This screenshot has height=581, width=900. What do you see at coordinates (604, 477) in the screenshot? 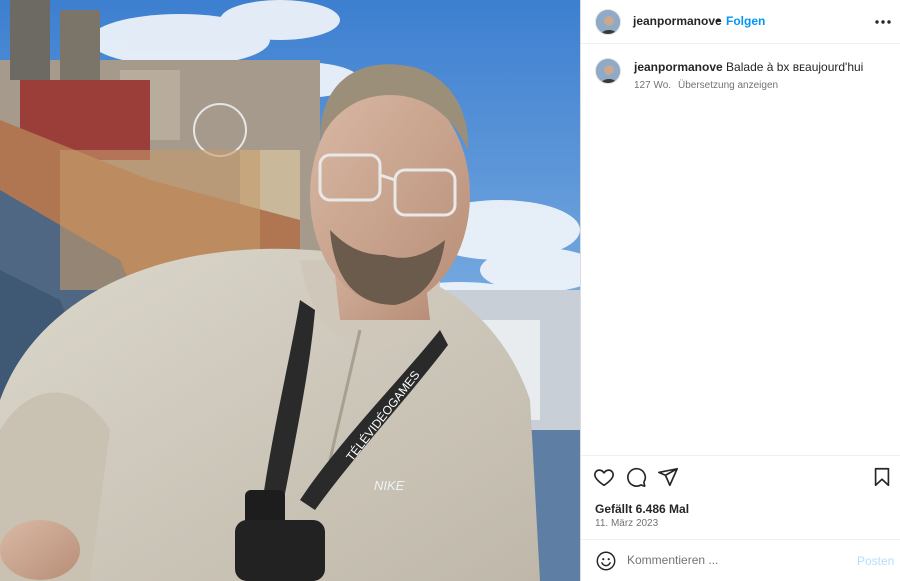
I see `heart-icon` at bounding box center [604, 477].